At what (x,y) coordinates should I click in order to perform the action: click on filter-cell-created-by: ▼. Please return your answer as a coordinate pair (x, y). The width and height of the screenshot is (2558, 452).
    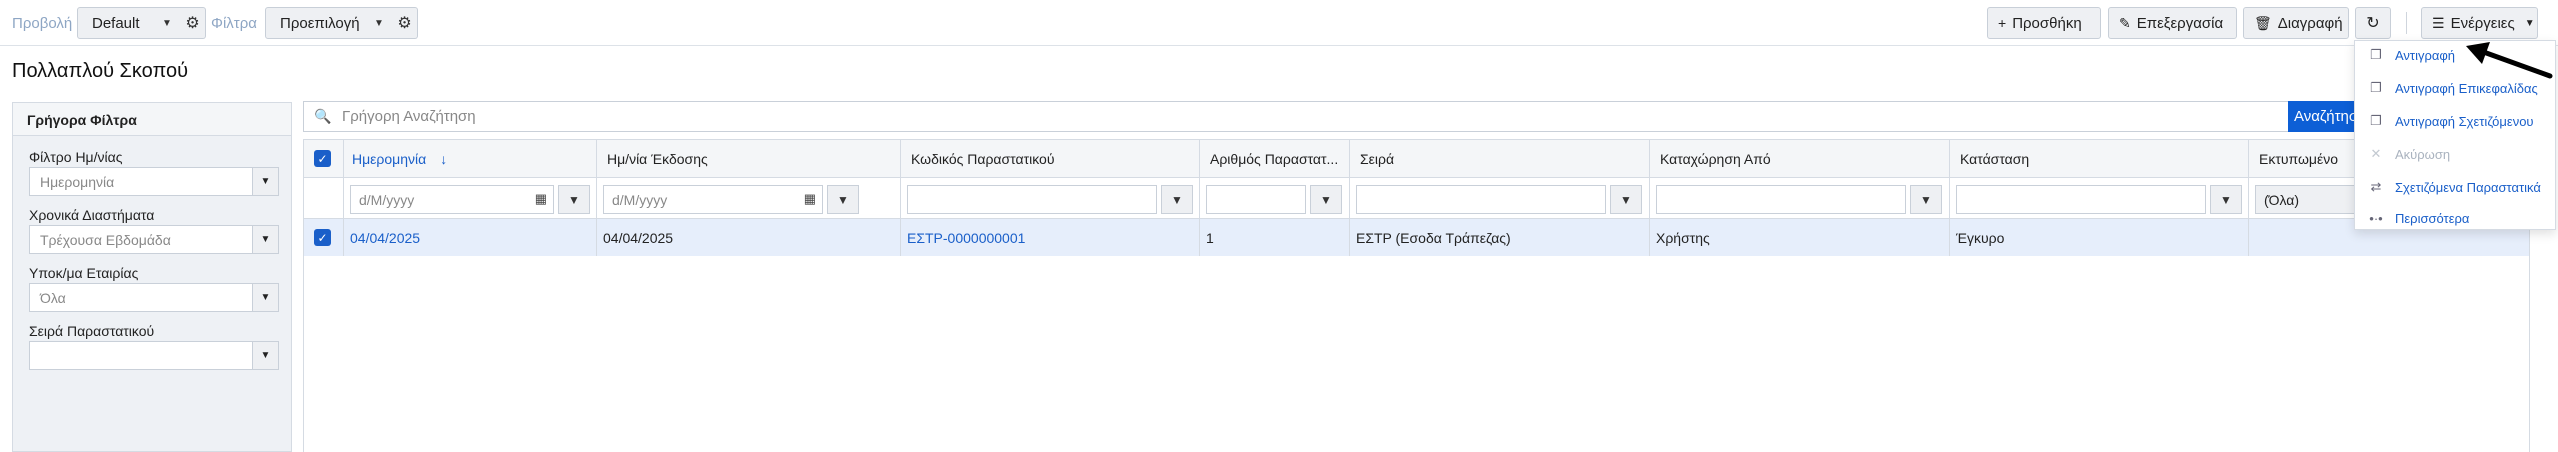
    Looking at the image, I should click on (1800, 198).